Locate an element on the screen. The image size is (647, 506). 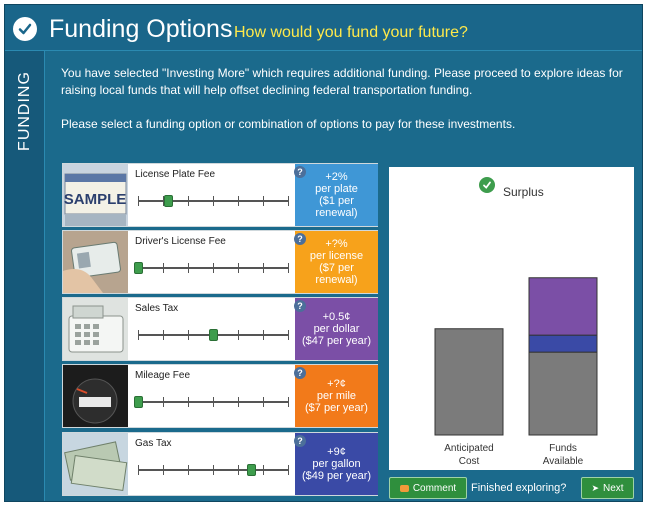
cash-register-image is located at coordinates (95, 329).